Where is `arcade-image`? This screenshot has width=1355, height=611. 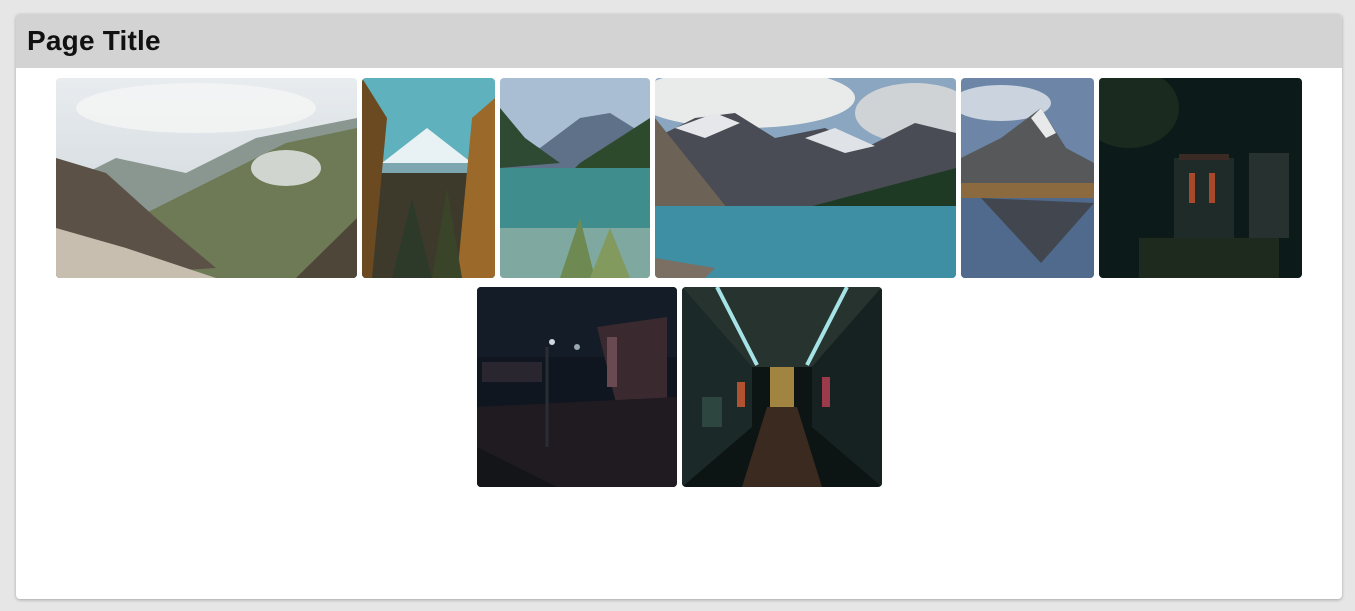 arcade-image is located at coordinates (782, 387).